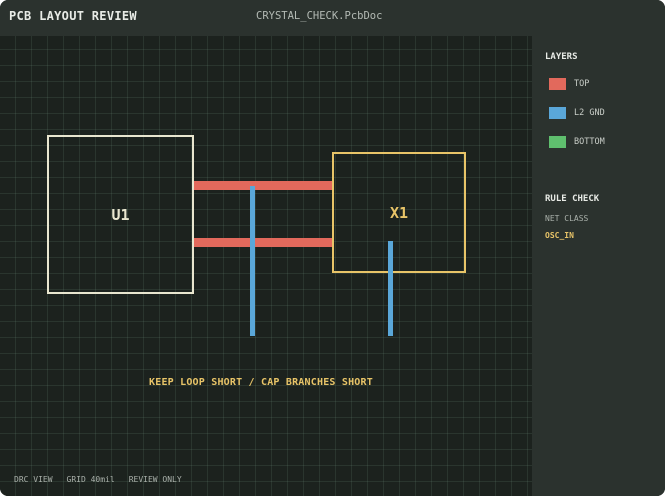 This screenshot has height=496, width=665. What do you see at coordinates (90, 479) in the screenshot?
I see `status-grid: GRID 40mil` at bounding box center [90, 479].